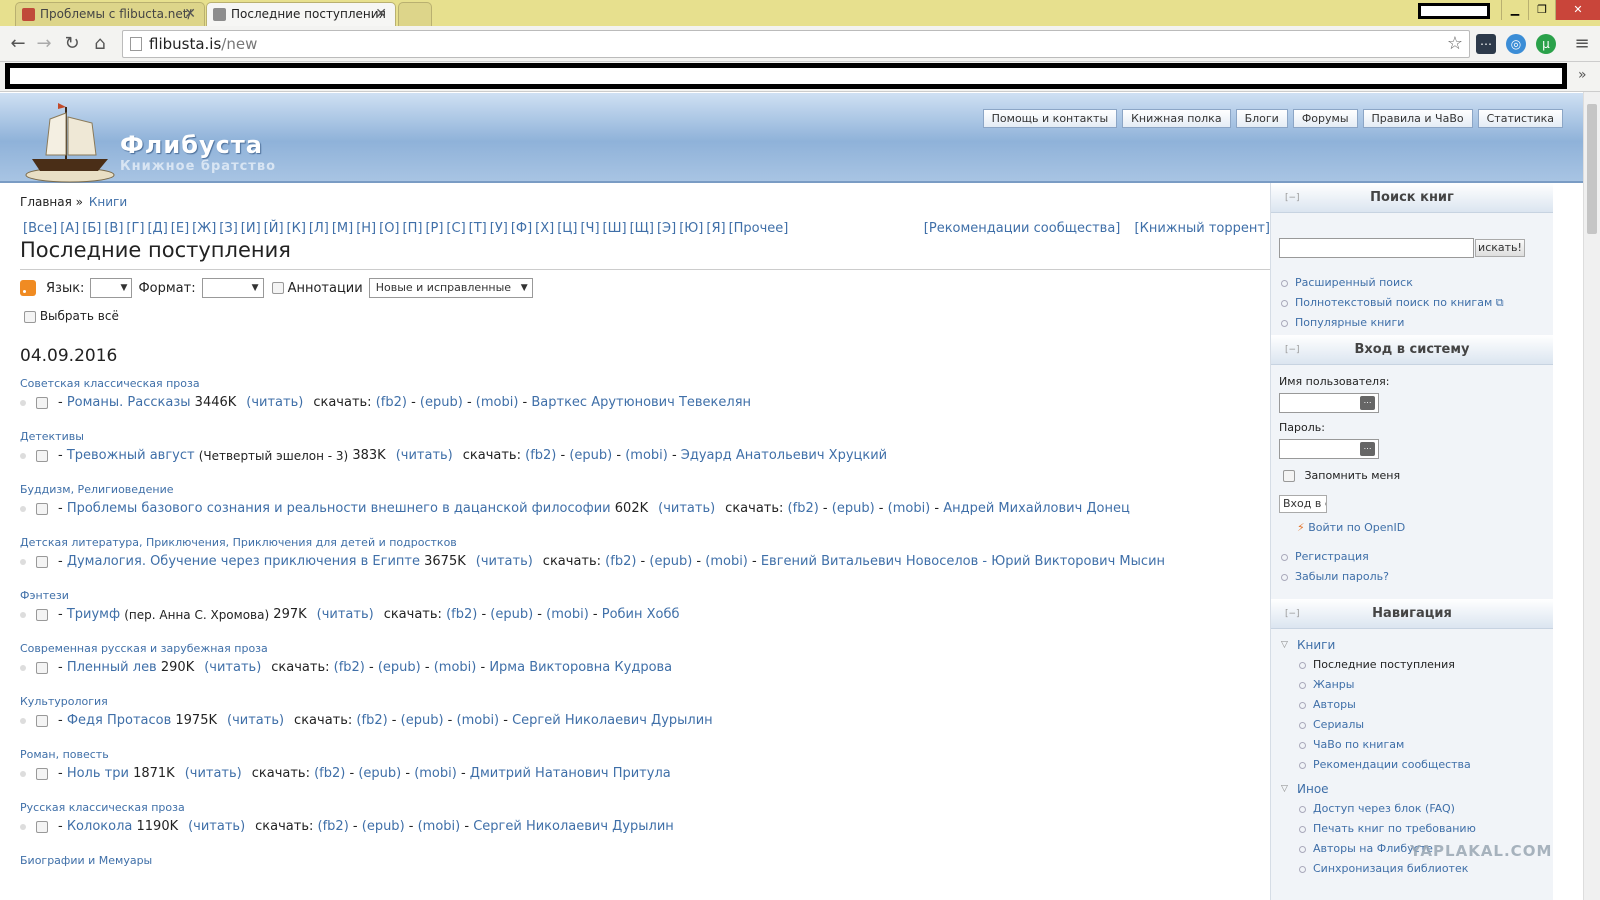  I want to click on alphabet-letter-link: [Б], so click(91, 228).